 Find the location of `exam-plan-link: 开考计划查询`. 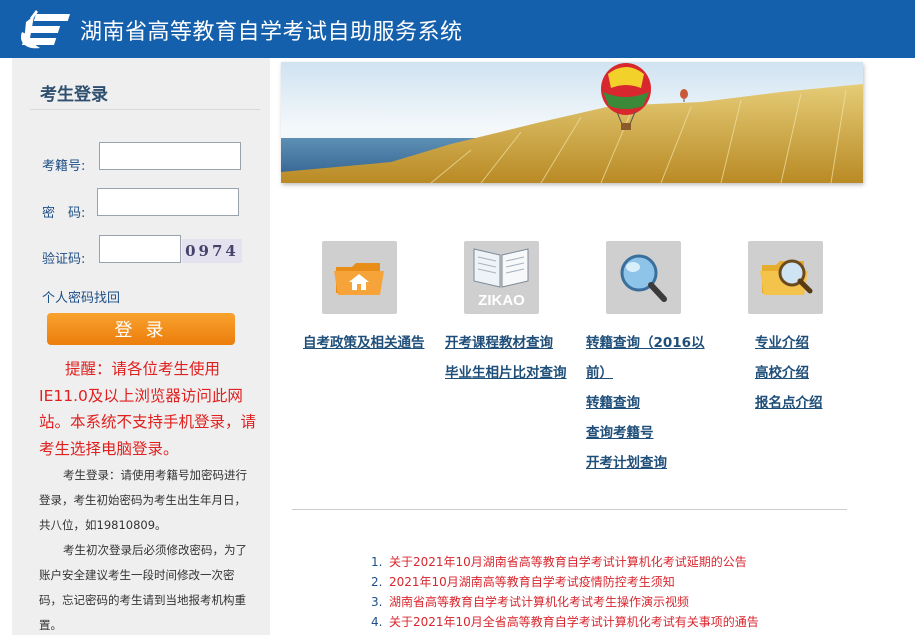

exam-plan-link: 开考计划查询 is located at coordinates (626, 461).